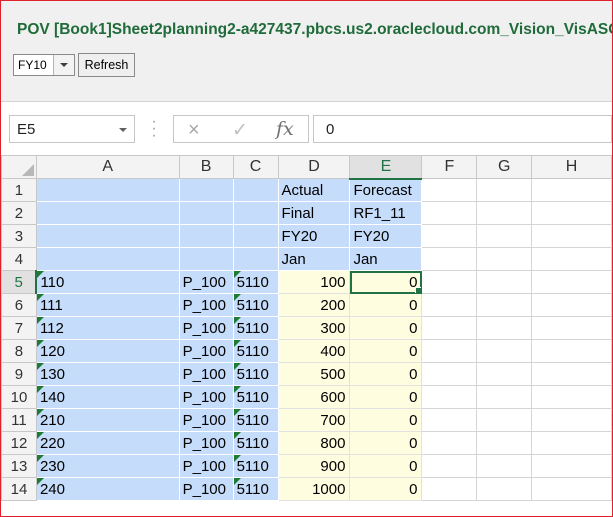  I want to click on cell-f2, so click(449, 213).